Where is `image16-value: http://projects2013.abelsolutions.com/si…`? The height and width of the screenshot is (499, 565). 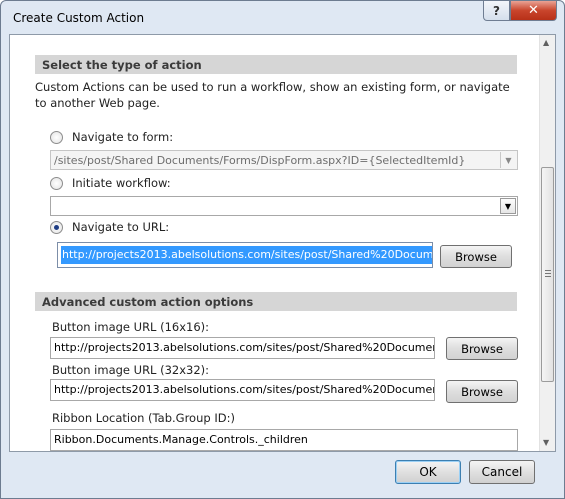
image16-value: http://projects2013.abelsolutions.com/si… is located at coordinates (244, 347).